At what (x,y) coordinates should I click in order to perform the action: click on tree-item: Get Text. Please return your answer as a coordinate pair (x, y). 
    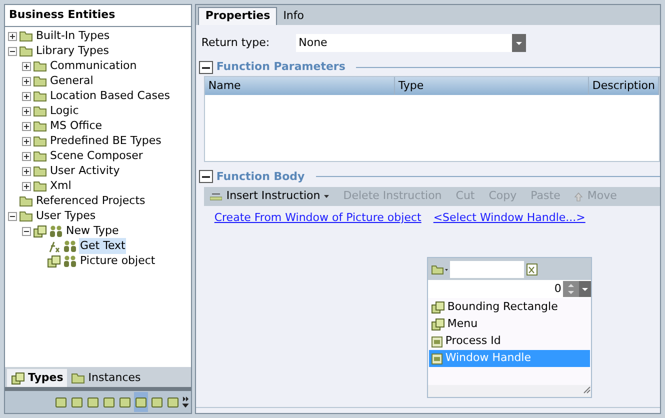
    Looking at the image, I should click on (102, 246).